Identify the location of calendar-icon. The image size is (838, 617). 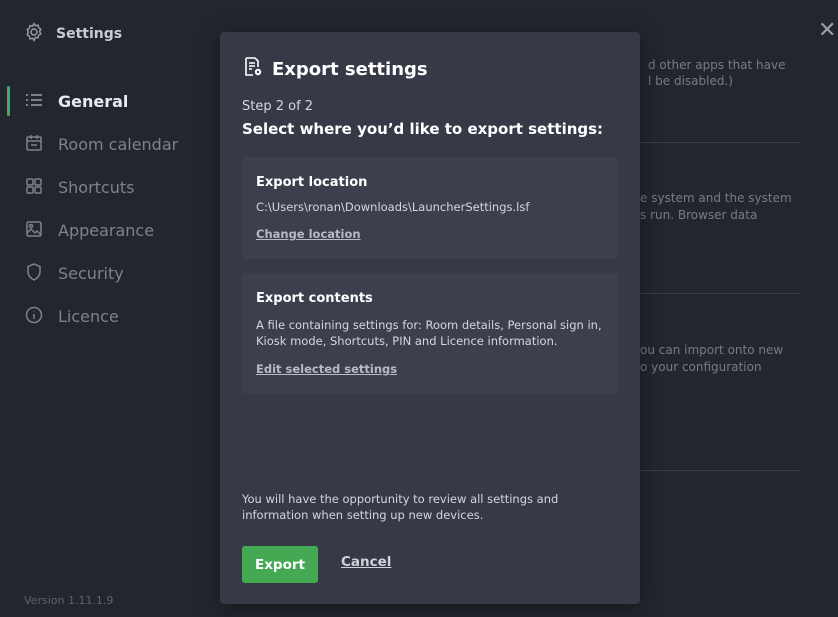
(34, 145).